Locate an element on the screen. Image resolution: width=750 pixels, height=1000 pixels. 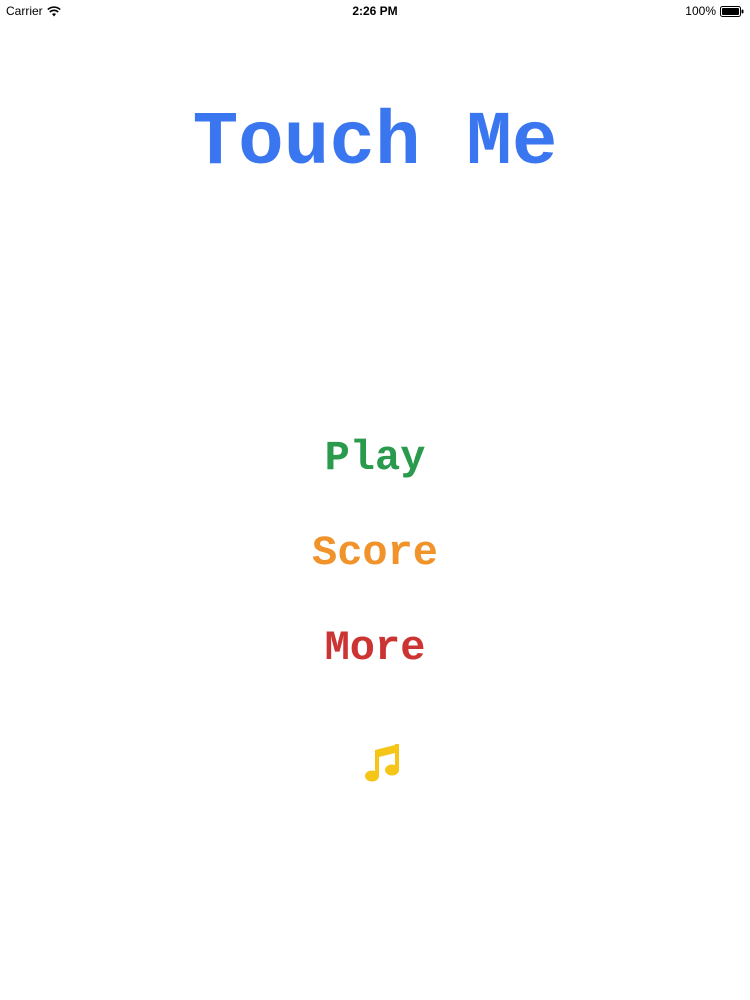
more-button: More is located at coordinates (375, 648).